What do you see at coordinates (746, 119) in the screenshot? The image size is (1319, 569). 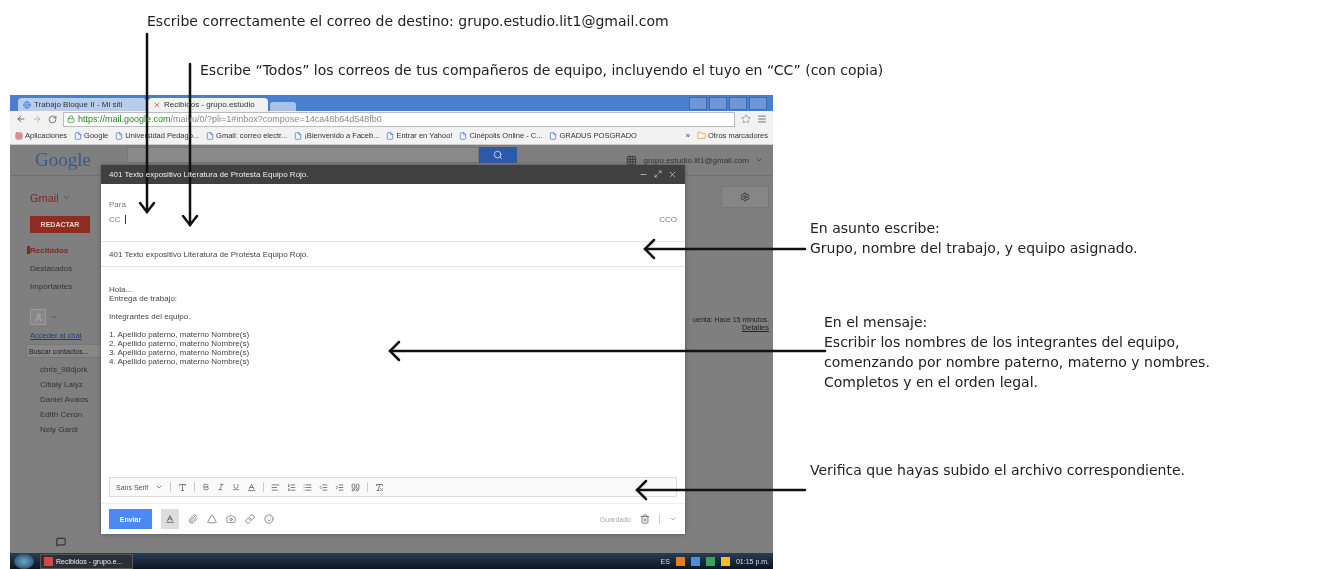 I see `star-icon` at bounding box center [746, 119].